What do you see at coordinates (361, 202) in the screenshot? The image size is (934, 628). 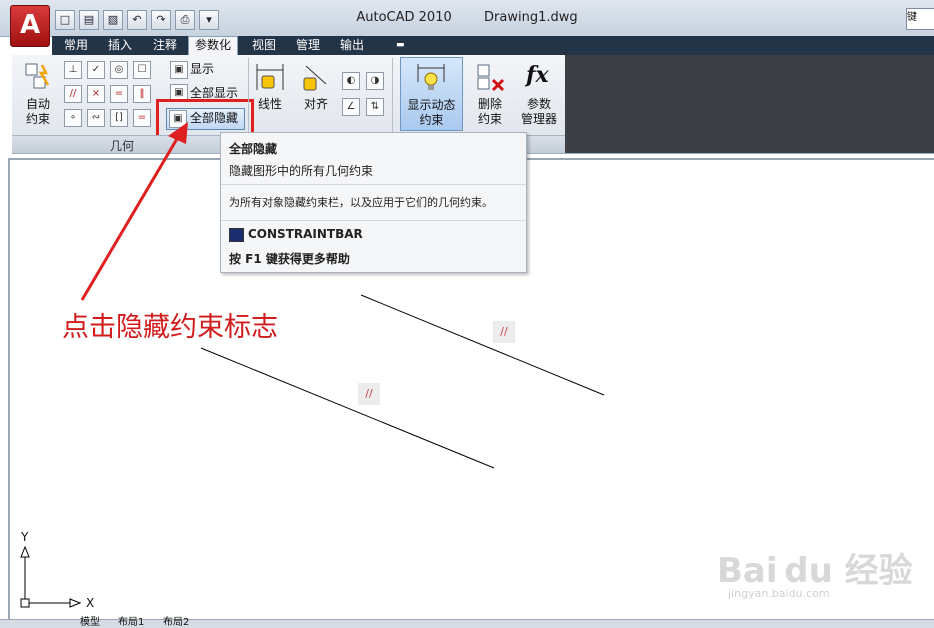 I see `tooltip-description: 为所有对象隐藏约束栏，以及应用于它们的几何约束。` at bounding box center [361, 202].